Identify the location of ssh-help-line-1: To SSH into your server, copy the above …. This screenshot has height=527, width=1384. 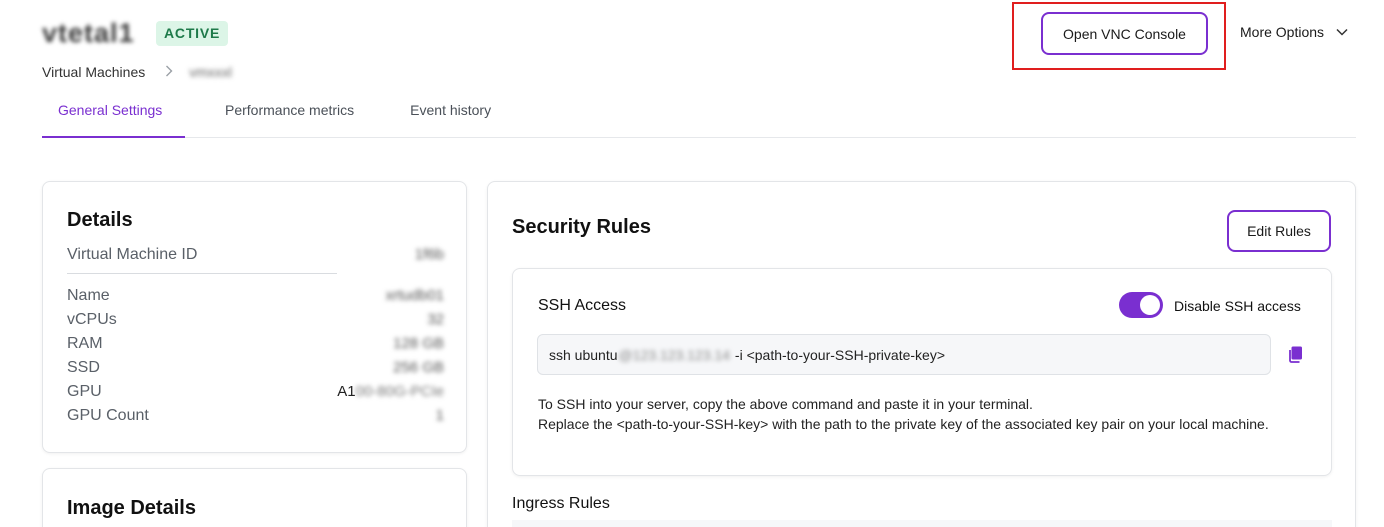
(785, 404).